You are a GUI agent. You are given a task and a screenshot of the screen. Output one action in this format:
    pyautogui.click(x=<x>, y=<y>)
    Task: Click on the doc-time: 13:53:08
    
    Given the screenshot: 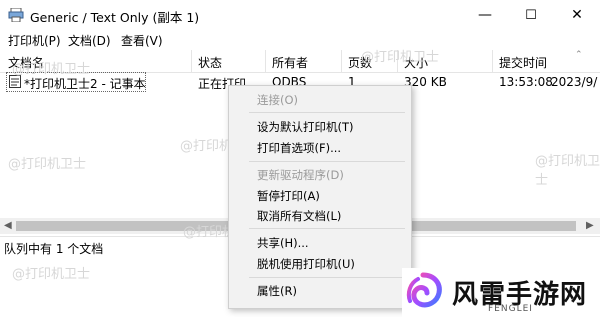 What is the action you would take?
    pyautogui.click(x=526, y=82)
    